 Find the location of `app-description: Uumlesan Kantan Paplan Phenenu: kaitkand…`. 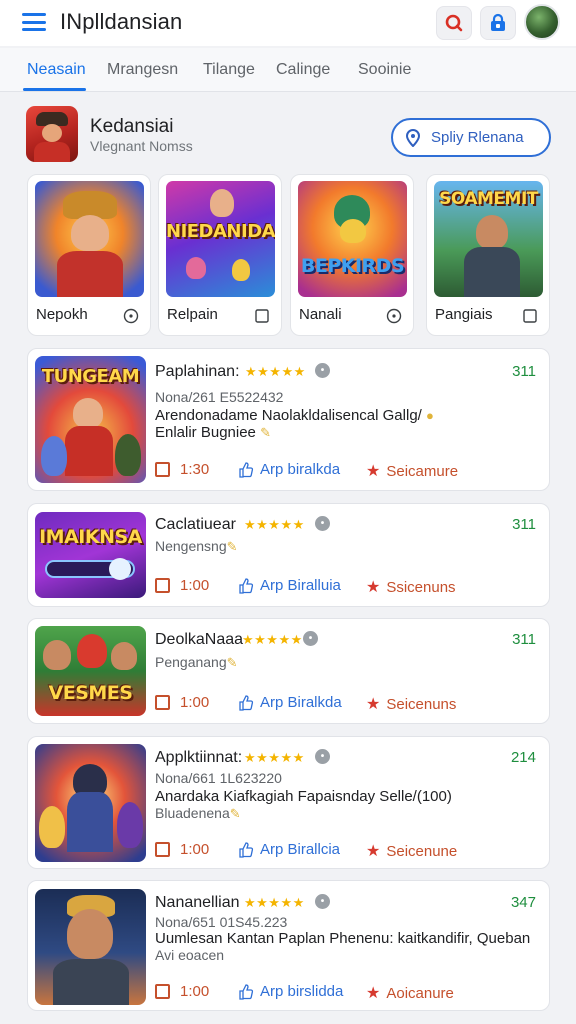

app-description: Uumlesan Kantan Paplan Phenenu: kaitkand… is located at coordinates (343, 938).